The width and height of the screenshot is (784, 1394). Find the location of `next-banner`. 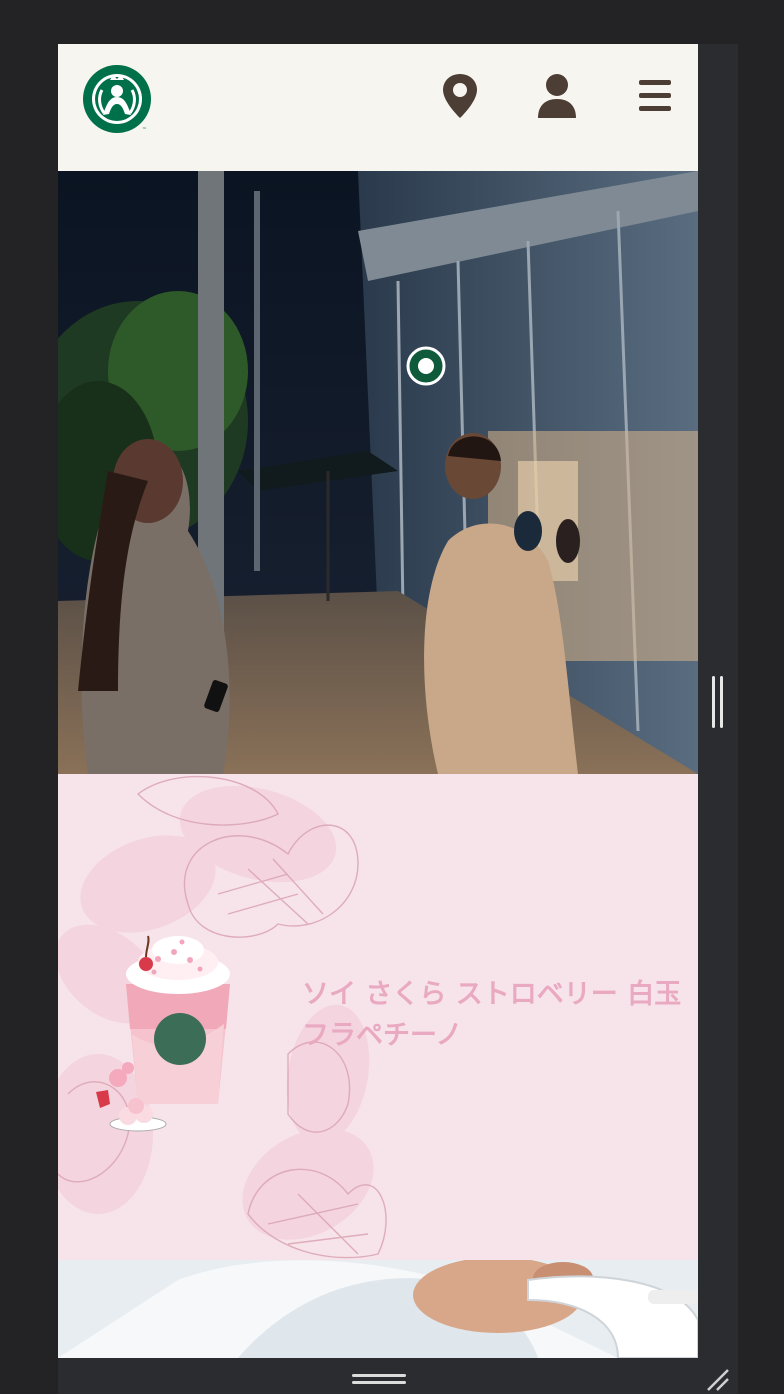

next-banner is located at coordinates (378, 1309).